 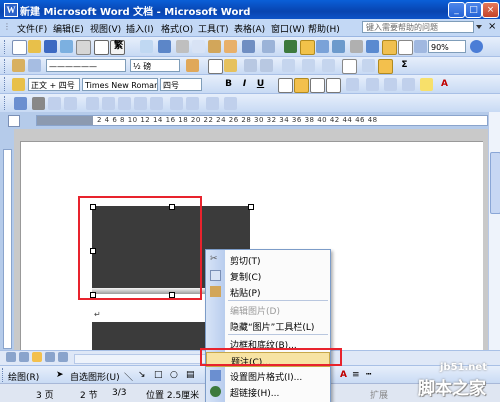 I want to click on align-icon, so click(x=288, y=65).